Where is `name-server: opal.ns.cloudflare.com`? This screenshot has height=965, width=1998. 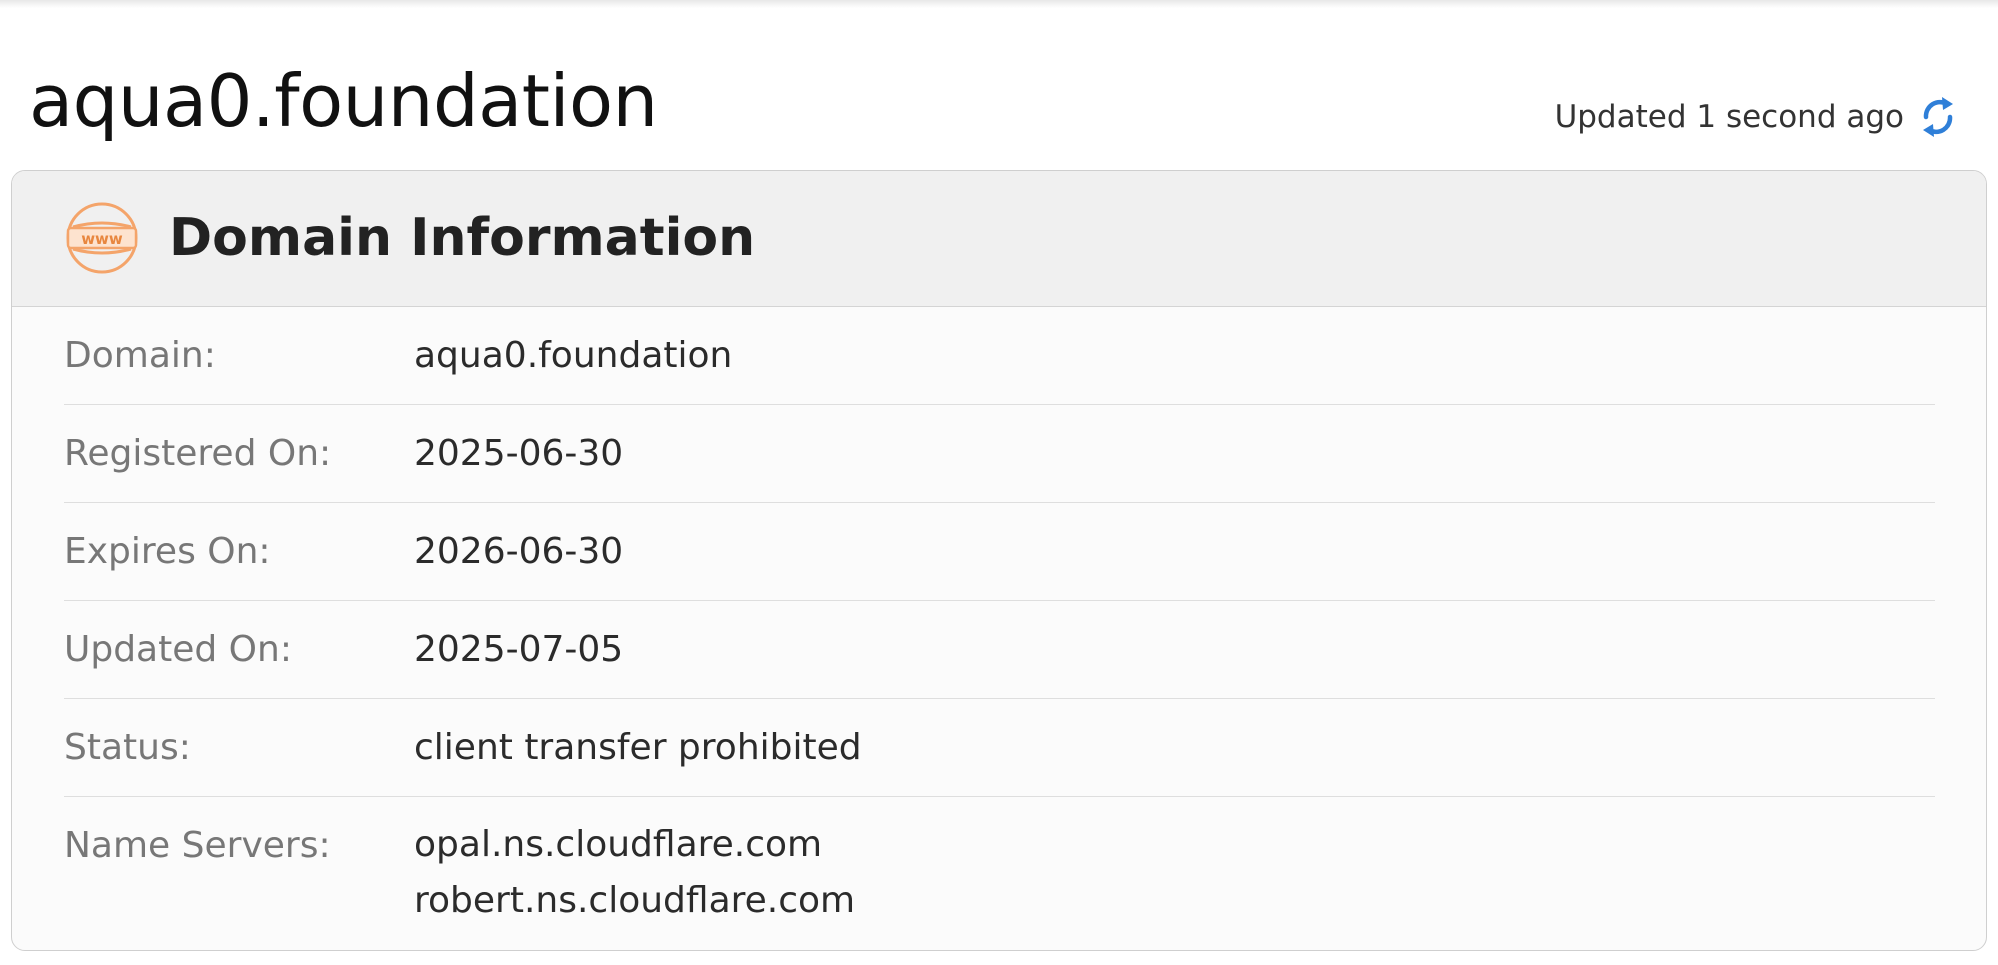
name-server: opal.ns.cloudflare.com is located at coordinates (618, 844).